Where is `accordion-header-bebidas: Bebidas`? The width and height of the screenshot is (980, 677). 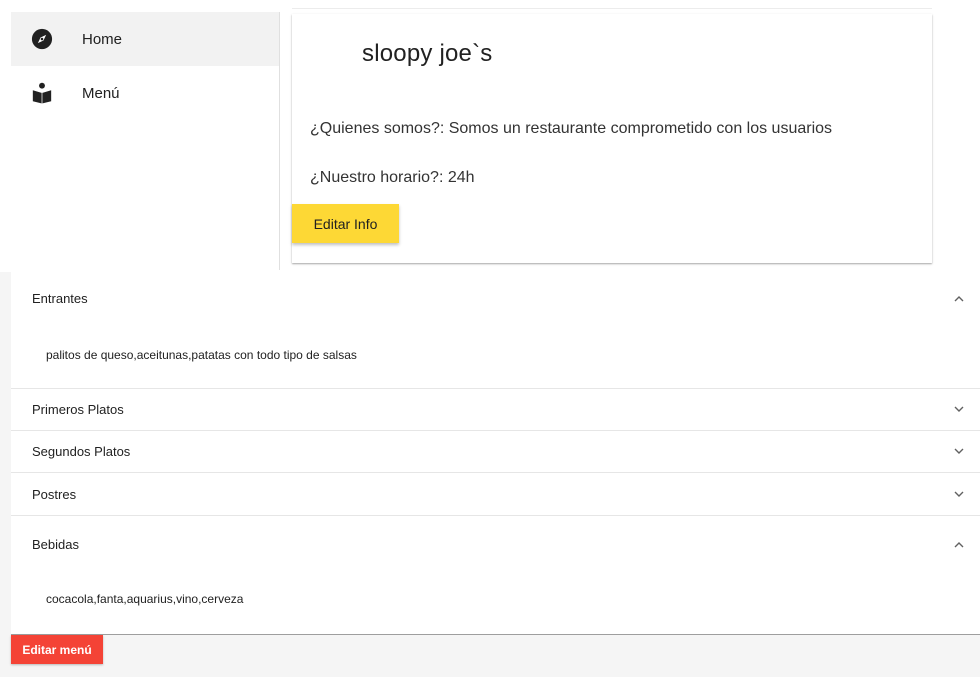
accordion-header-bebidas: Bebidas is located at coordinates (495, 544).